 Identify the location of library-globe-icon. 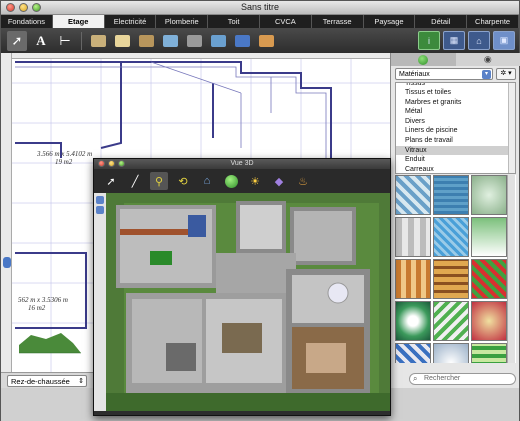
(423, 59).